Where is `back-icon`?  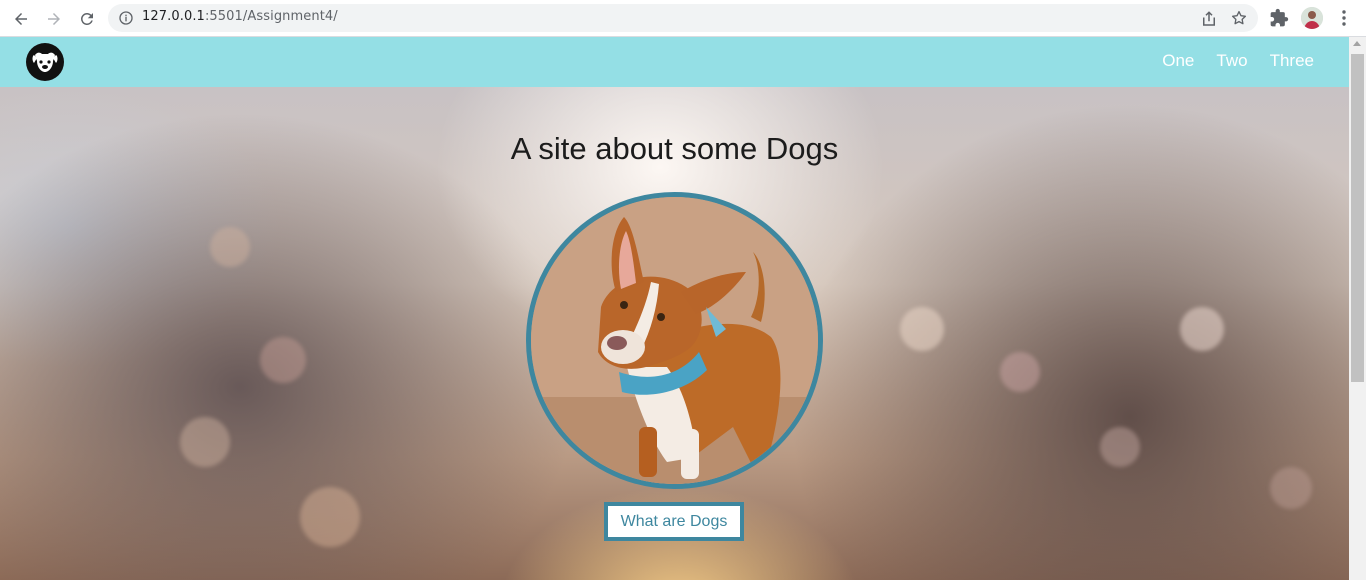
back-icon is located at coordinates (21, 19).